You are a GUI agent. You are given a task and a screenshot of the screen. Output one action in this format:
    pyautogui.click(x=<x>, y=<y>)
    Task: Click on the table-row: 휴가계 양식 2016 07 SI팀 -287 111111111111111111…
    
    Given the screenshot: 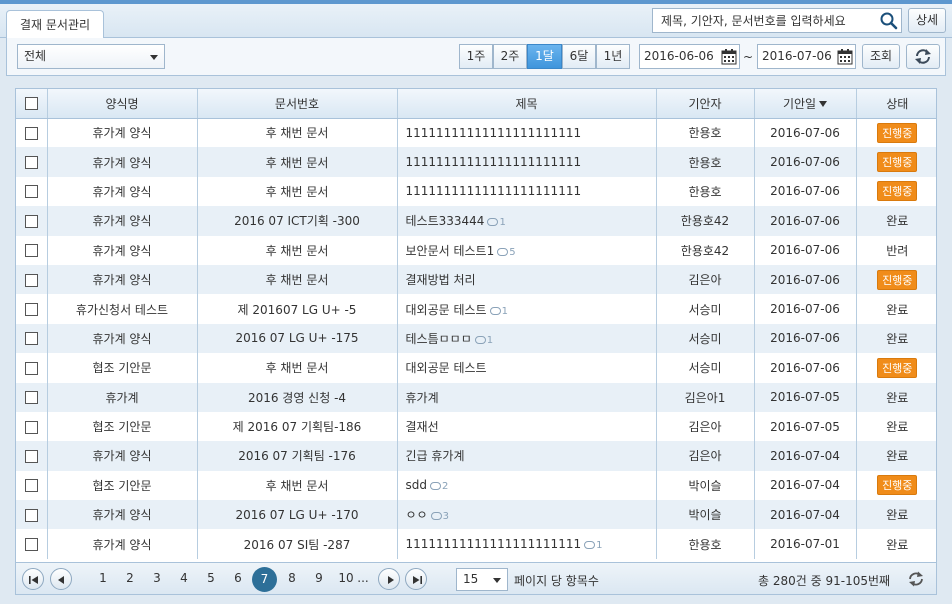 What is the action you would take?
    pyautogui.click(x=476, y=544)
    